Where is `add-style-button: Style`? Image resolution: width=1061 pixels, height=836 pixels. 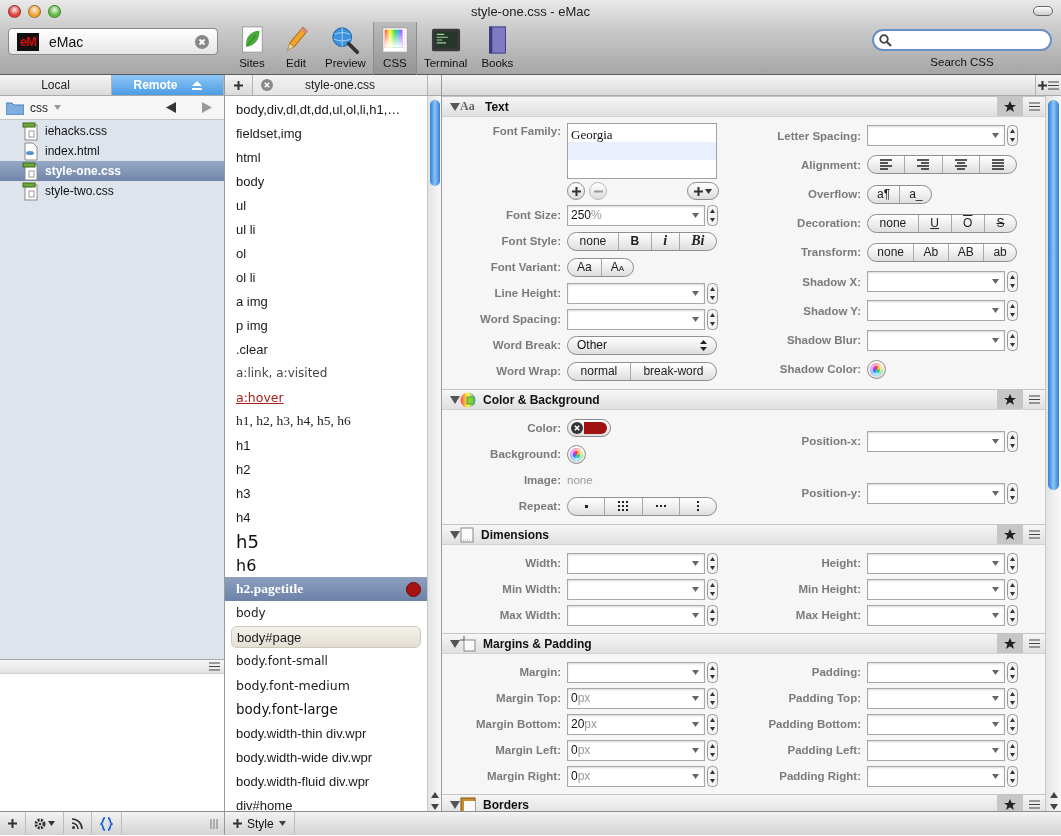 add-style-button: Style is located at coordinates (260, 823).